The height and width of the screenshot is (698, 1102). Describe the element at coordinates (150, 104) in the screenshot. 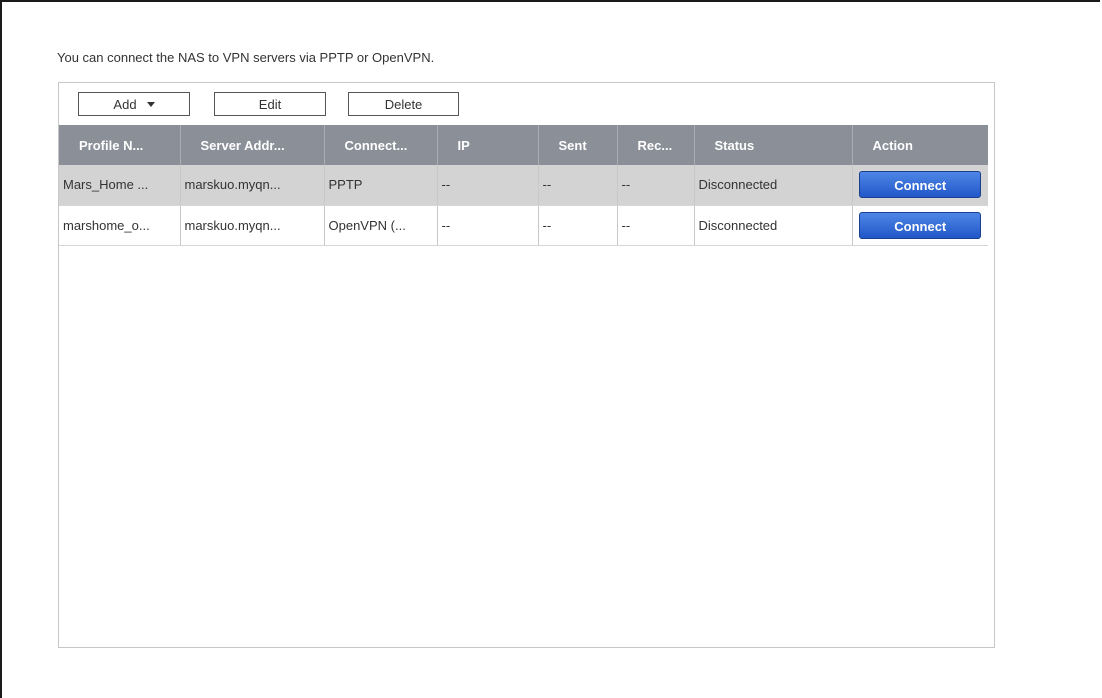

I see `caret-down-icon` at that location.